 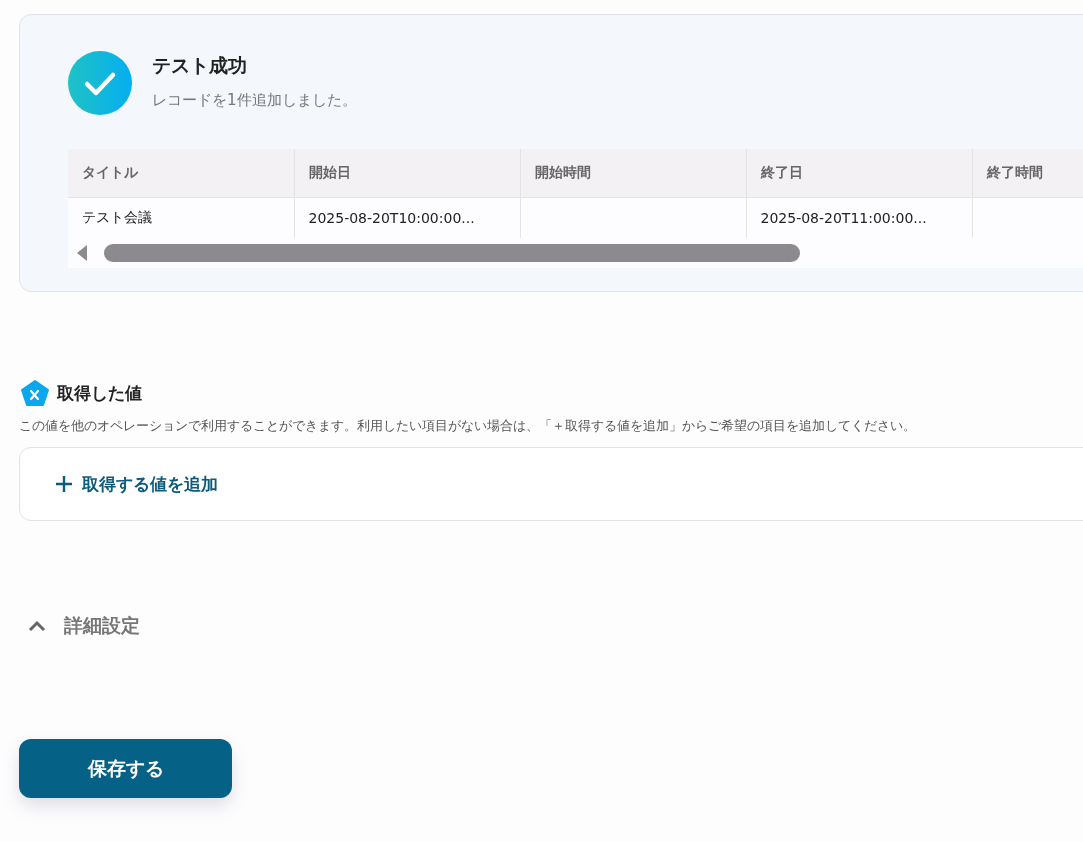 I want to click on result-message: レコードを1件追加しました。, so click(x=254, y=100).